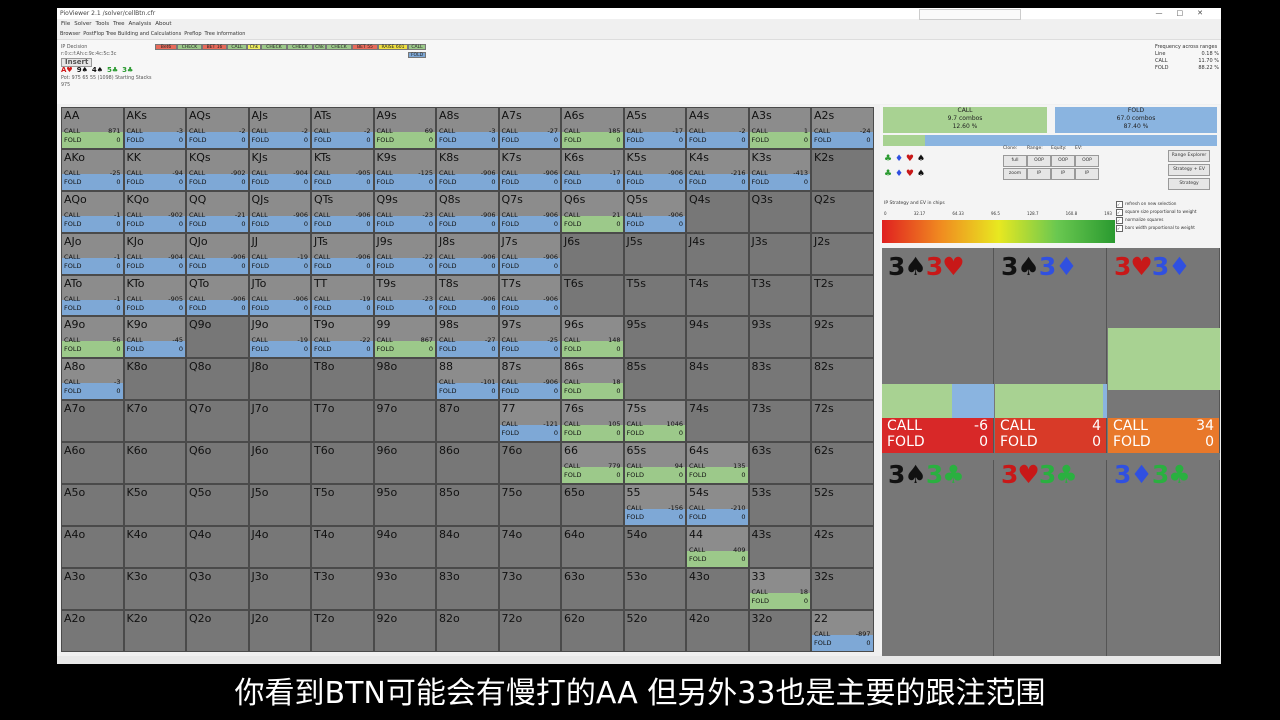 The width and height of the screenshot is (1280, 720). I want to click on hand-cell-43s: 43s, so click(779, 546).